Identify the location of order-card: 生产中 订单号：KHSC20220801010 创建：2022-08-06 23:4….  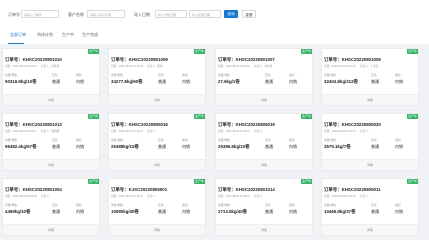
(51, 77).